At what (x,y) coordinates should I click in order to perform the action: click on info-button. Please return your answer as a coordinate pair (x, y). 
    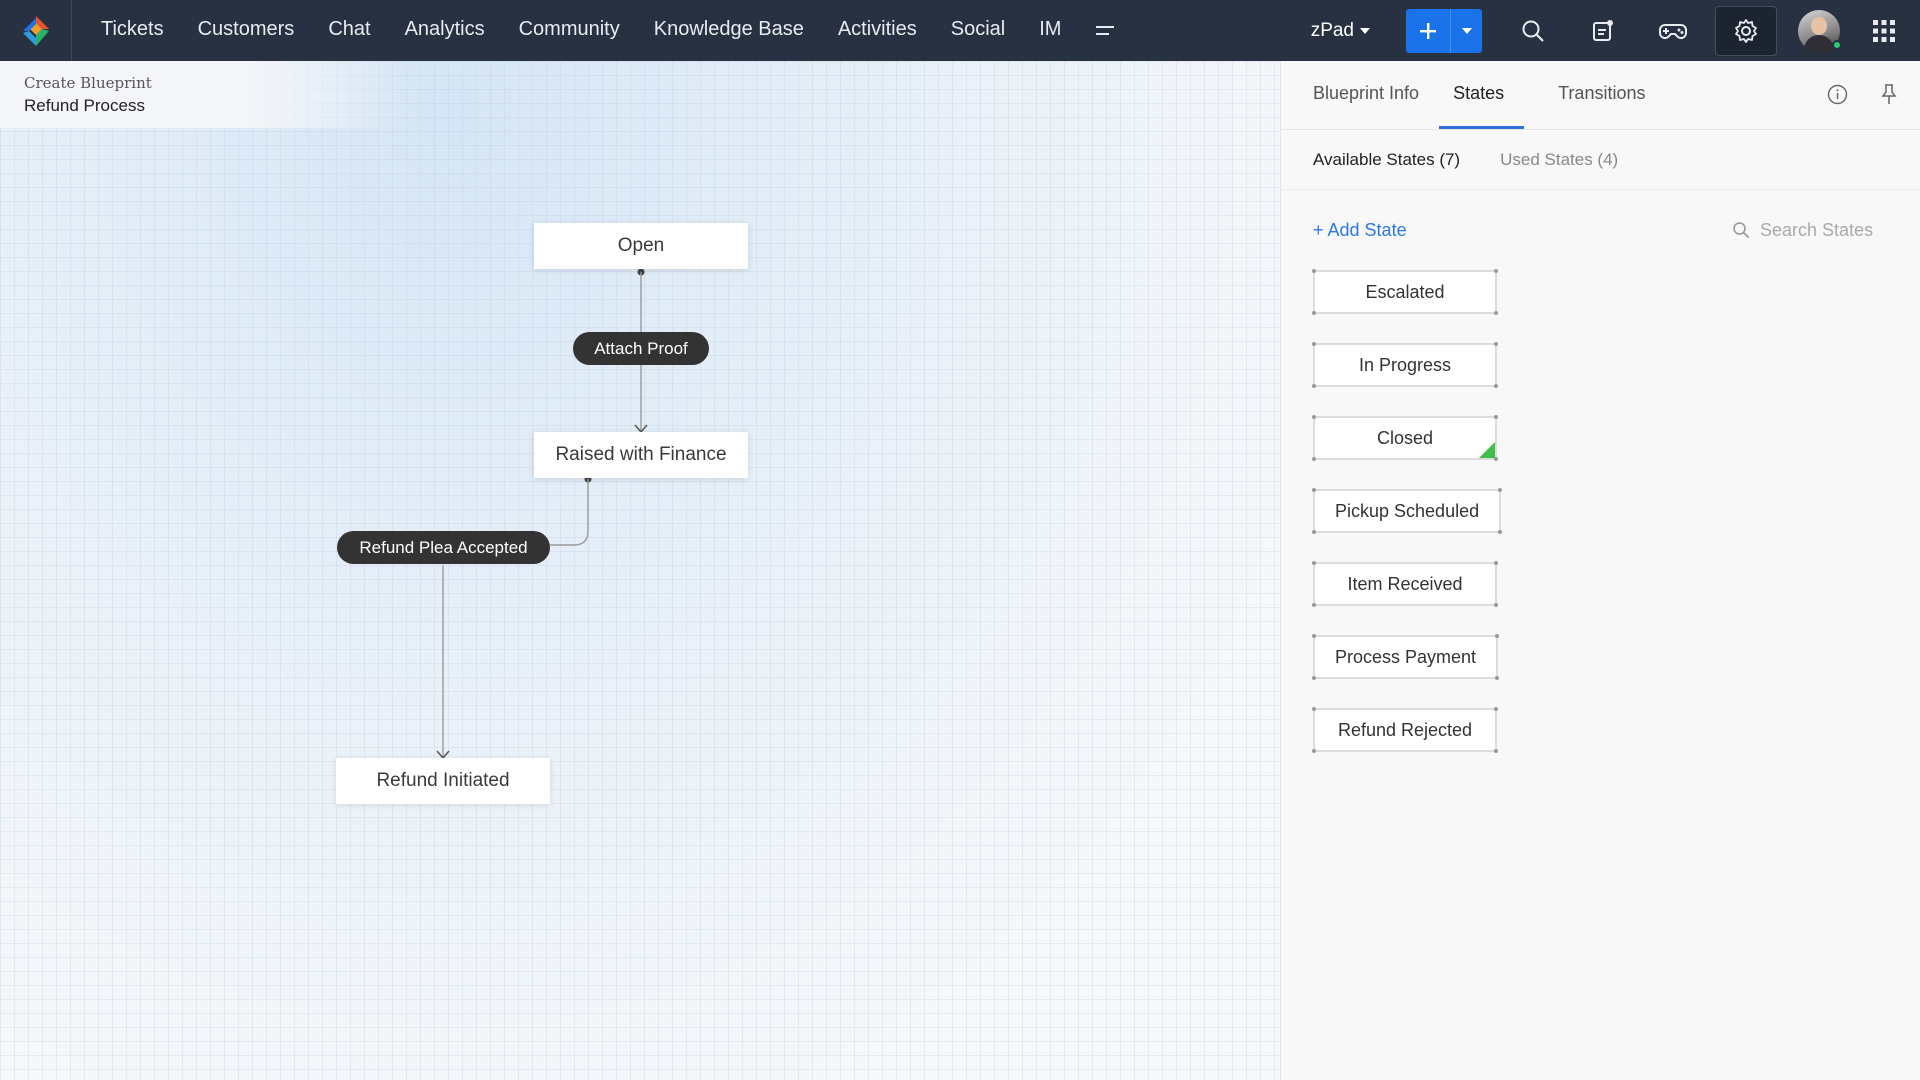
    Looking at the image, I should click on (1837, 94).